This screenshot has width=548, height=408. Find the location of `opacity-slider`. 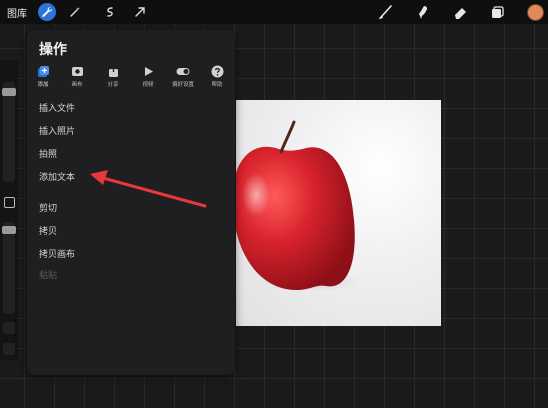

opacity-slider is located at coordinates (9, 268).